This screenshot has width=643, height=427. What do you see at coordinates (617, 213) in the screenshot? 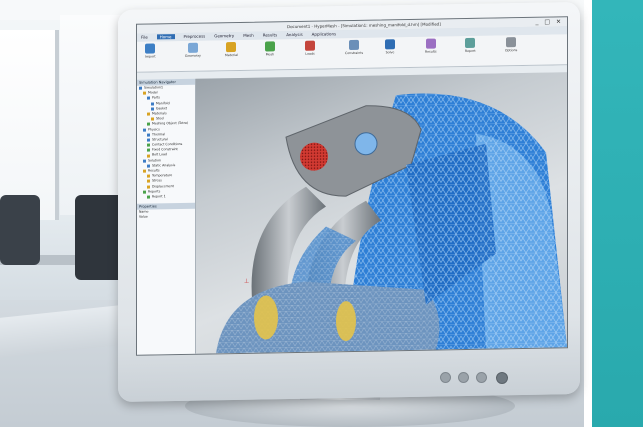
I see `teal-accent-bar` at bounding box center [617, 213].